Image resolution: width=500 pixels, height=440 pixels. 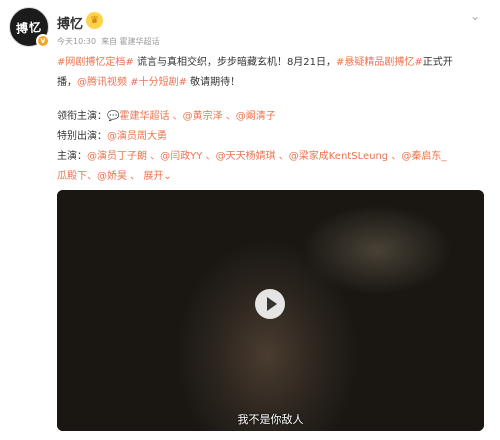 What do you see at coordinates (70, 22) in the screenshot?
I see `username: 搏忆` at bounding box center [70, 22].